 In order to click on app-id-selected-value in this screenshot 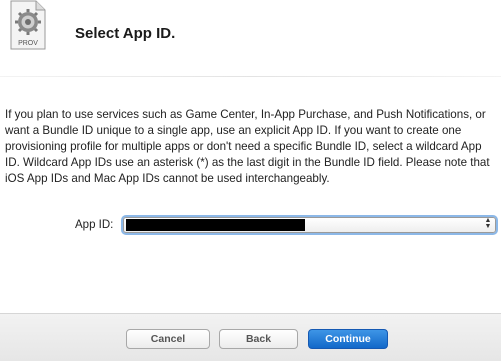, I will do `click(215, 225)`.